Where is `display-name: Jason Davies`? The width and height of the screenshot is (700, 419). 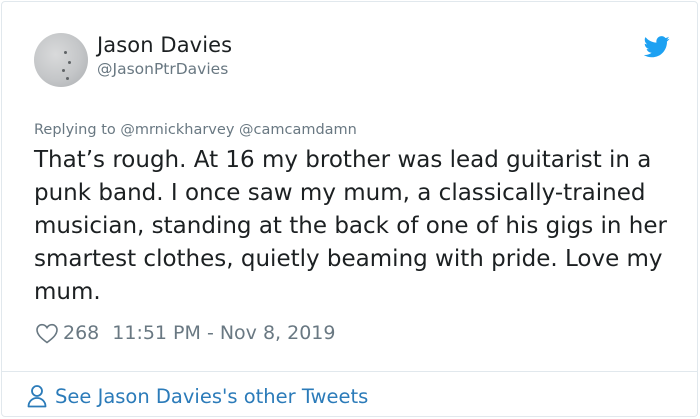 display-name: Jason Davies is located at coordinates (164, 45).